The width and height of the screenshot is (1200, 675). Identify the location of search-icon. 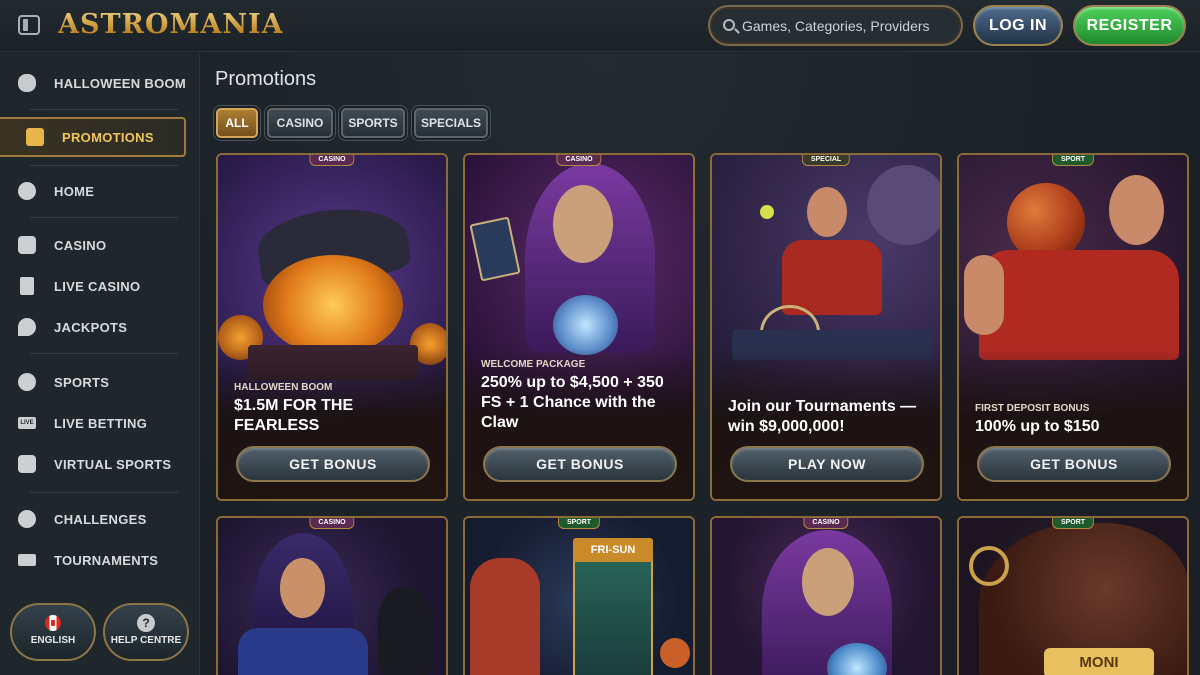
(729, 25).